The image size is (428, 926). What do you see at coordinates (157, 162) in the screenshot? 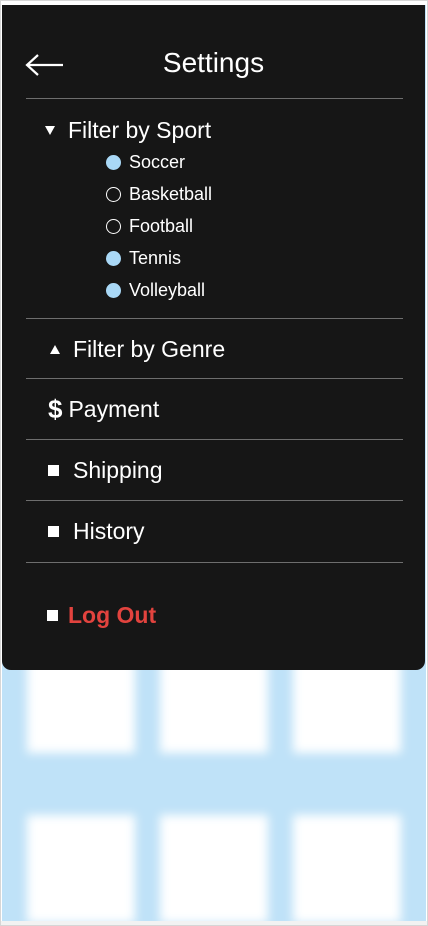
I see `sport-option-label: Soccer` at bounding box center [157, 162].